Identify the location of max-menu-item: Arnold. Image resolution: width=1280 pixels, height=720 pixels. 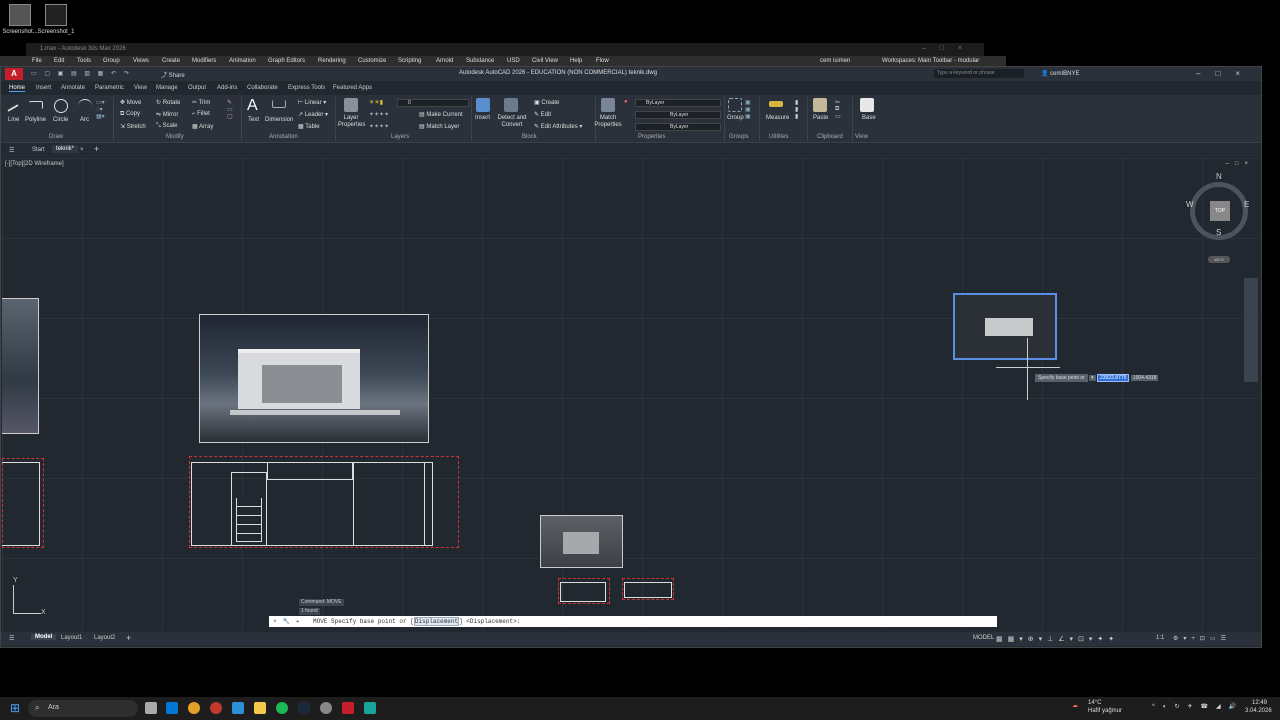
(444, 61).